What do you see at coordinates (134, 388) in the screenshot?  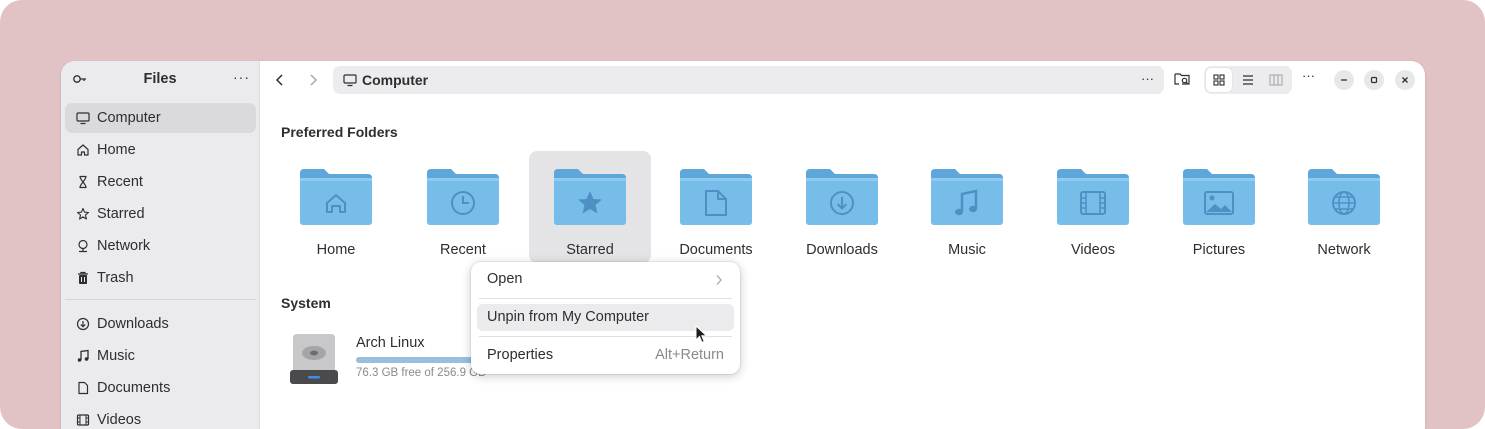 I see `sidebar-item-label: Documents` at bounding box center [134, 388].